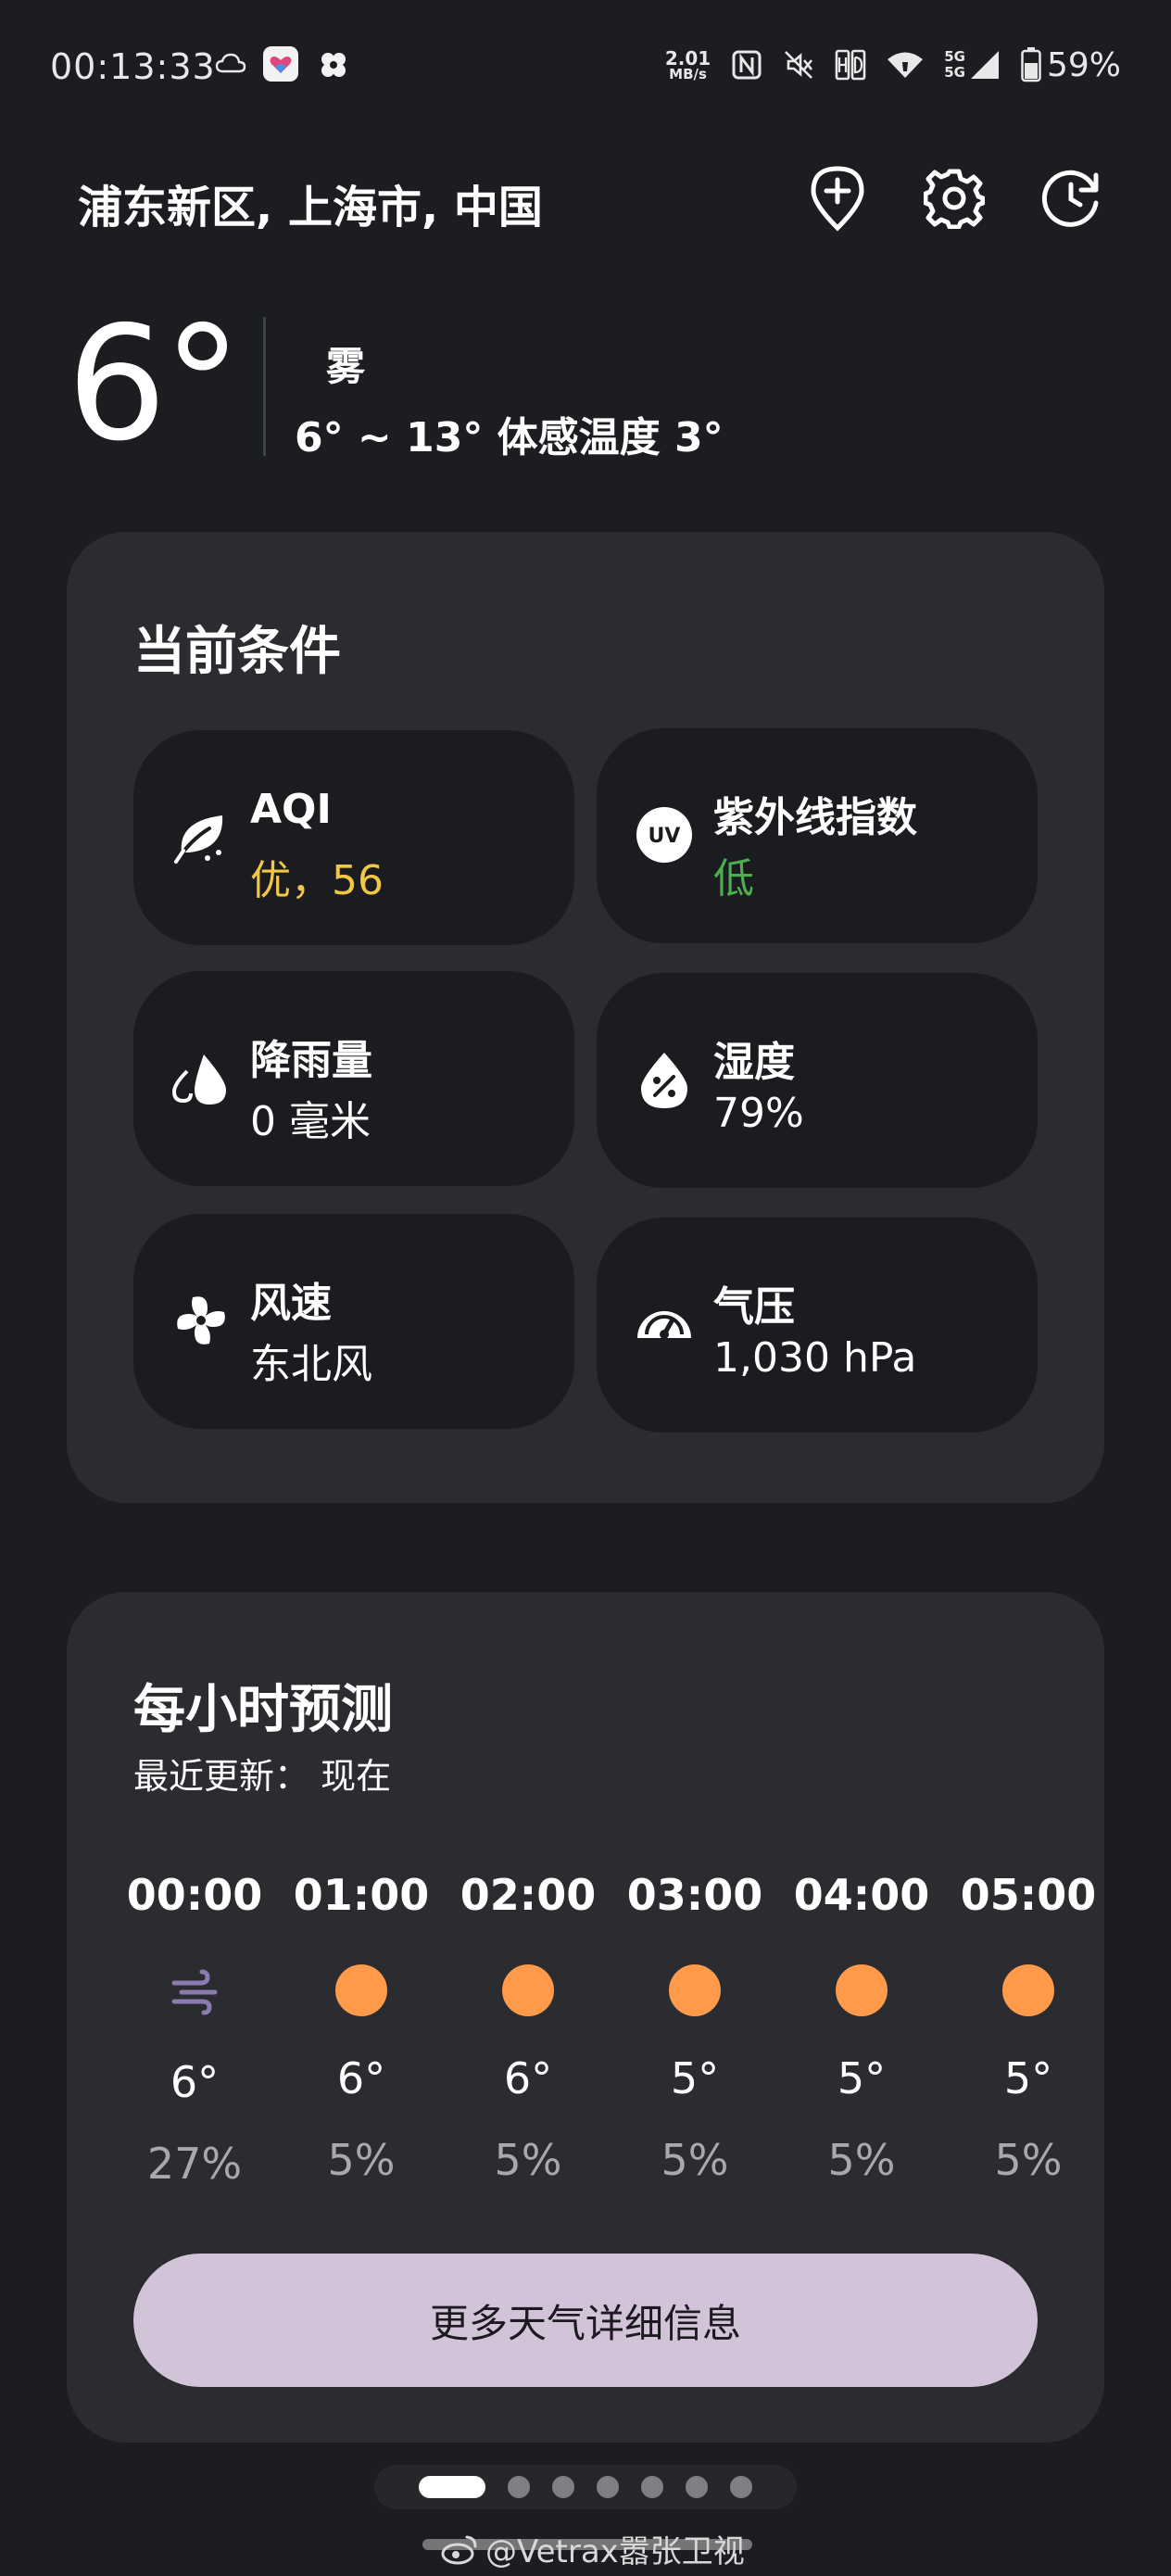 The width and height of the screenshot is (1171, 2576). I want to click on app-heart-icon, so click(281, 64).